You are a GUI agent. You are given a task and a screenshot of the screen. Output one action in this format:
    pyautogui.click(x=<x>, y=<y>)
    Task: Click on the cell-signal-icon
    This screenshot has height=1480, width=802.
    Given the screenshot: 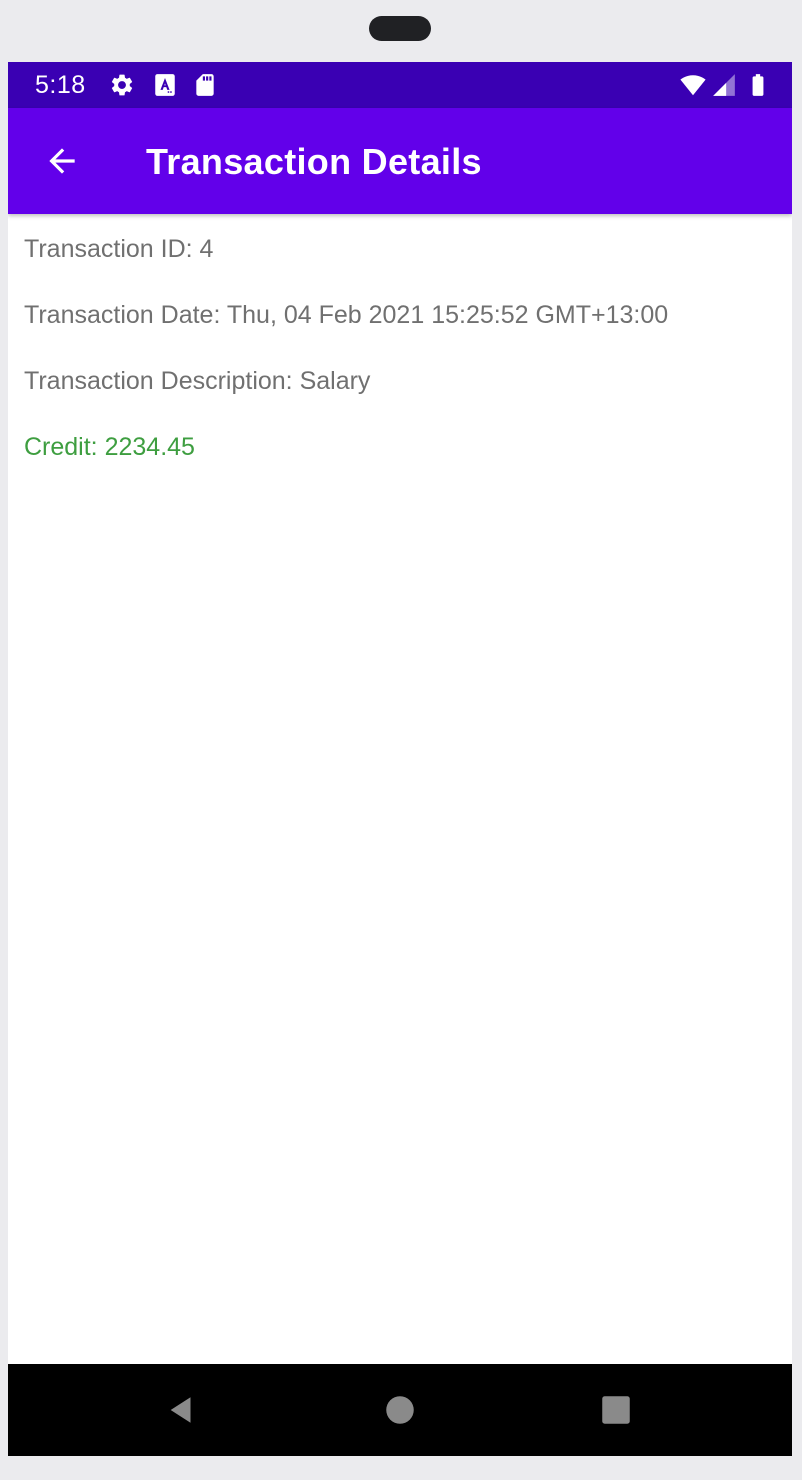 What is the action you would take?
    pyautogui.click(x=724, y=85)
    